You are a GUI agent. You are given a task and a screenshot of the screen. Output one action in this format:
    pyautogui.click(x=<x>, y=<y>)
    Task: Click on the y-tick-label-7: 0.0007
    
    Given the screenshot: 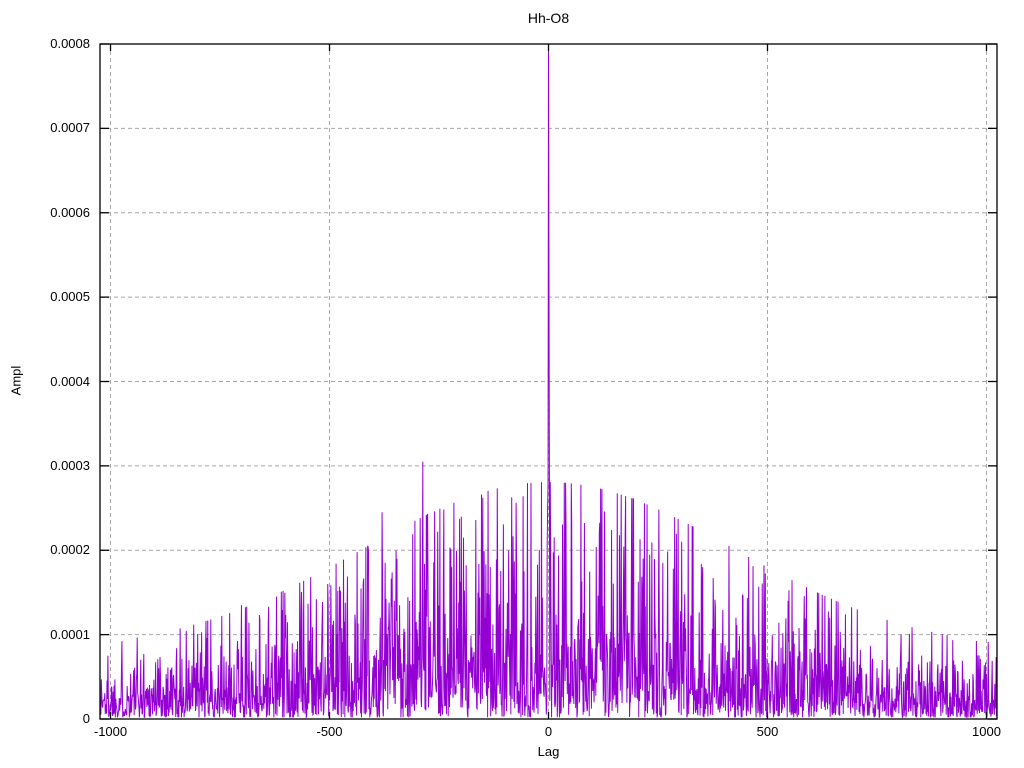 What is the action you would take?
    pyautogui.click(x=70, y=128)
    